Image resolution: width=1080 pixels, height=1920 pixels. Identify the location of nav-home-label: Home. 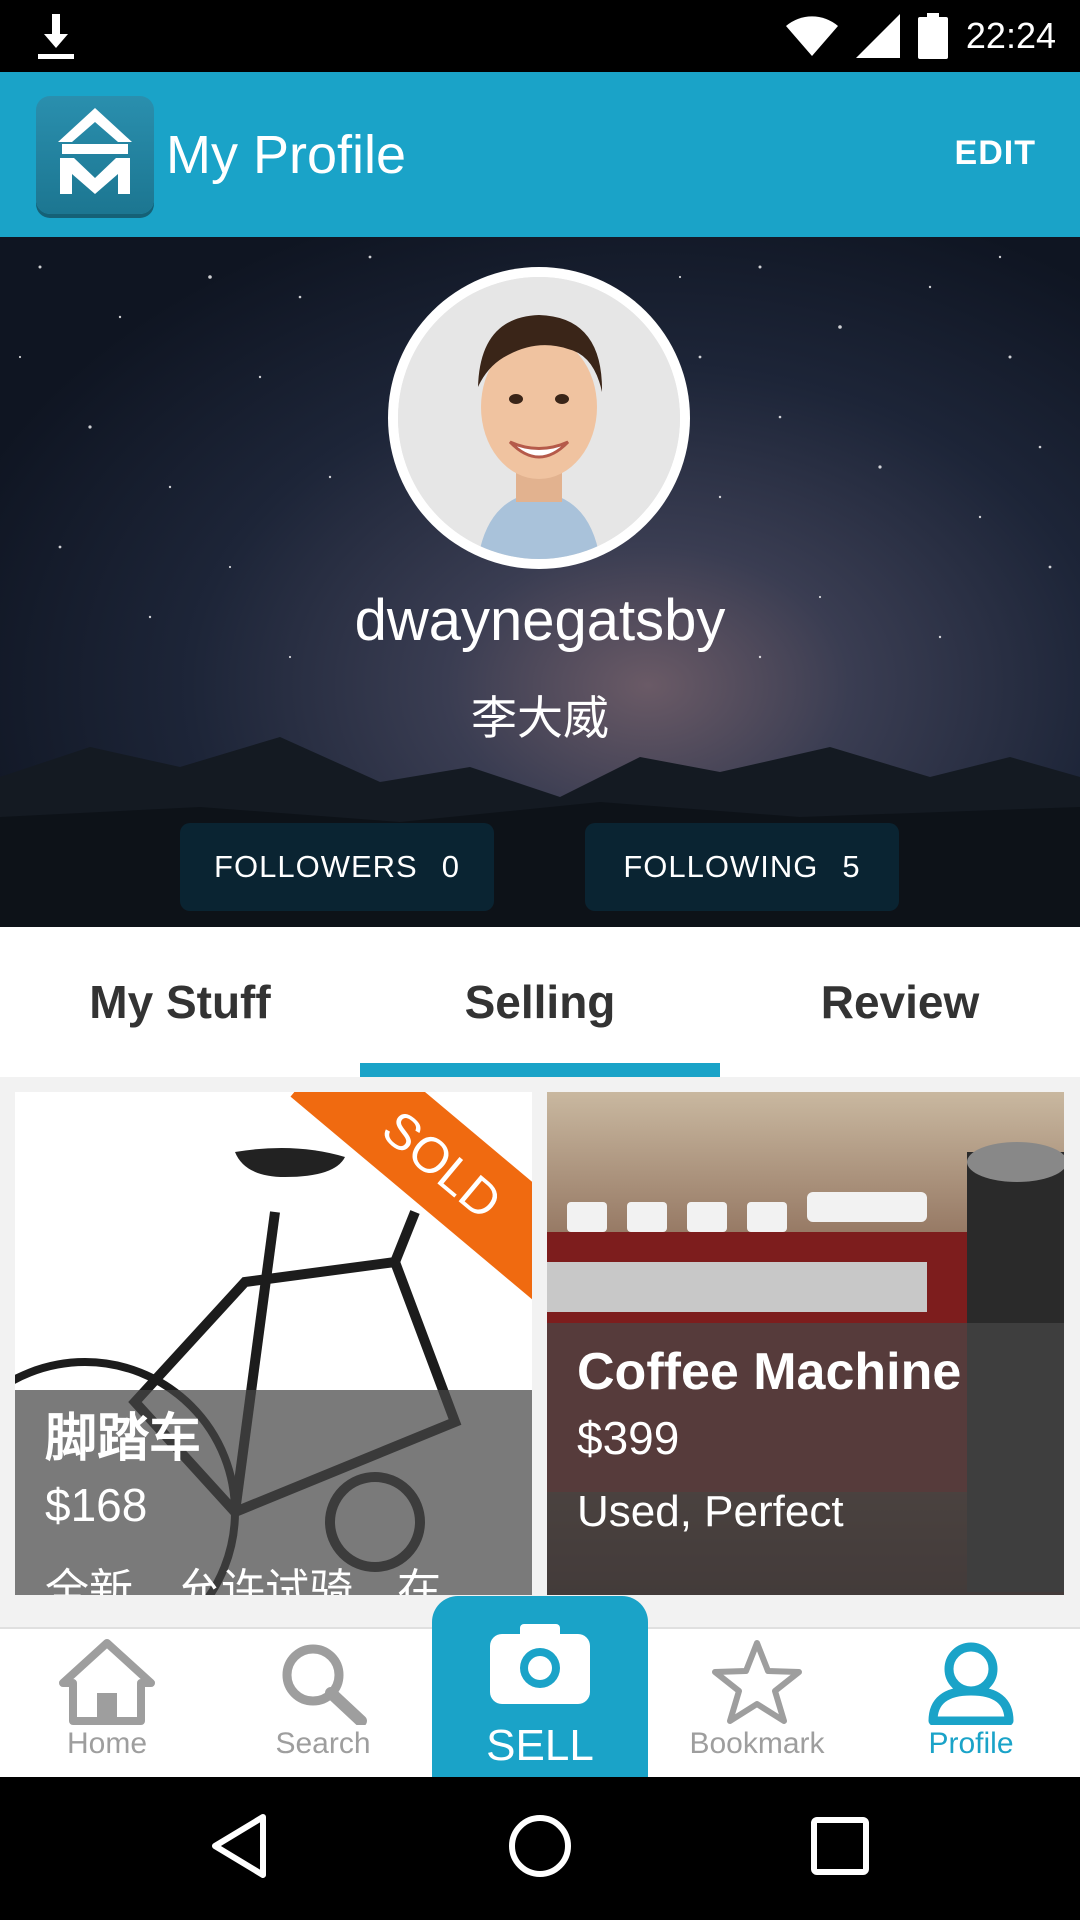
(107, 1743).